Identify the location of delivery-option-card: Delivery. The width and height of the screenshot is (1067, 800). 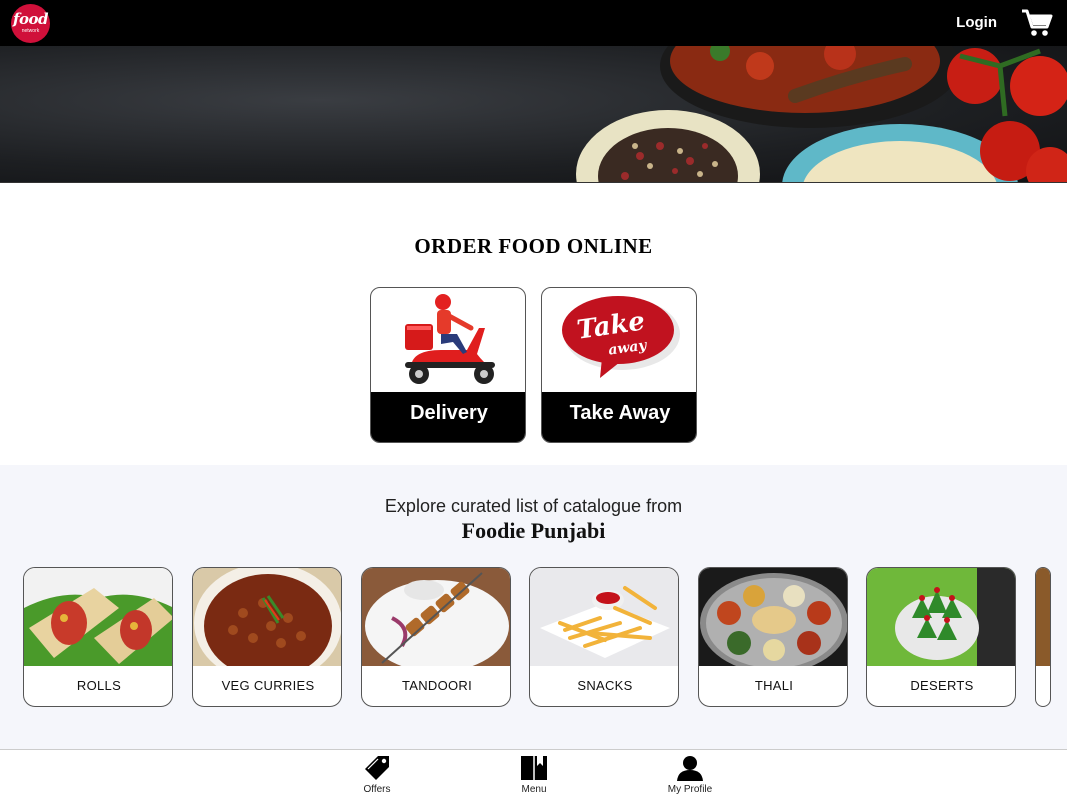
(448, 365).